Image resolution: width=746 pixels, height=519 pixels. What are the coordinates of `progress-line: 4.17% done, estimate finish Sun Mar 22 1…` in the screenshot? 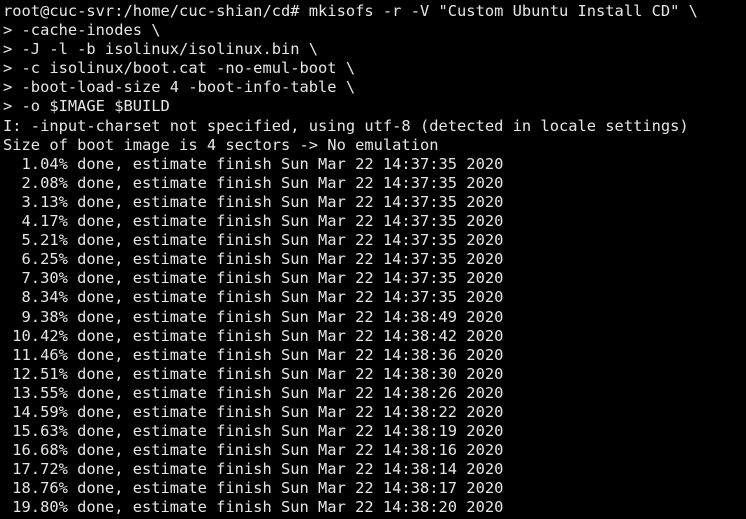 It's located at (253, 221).